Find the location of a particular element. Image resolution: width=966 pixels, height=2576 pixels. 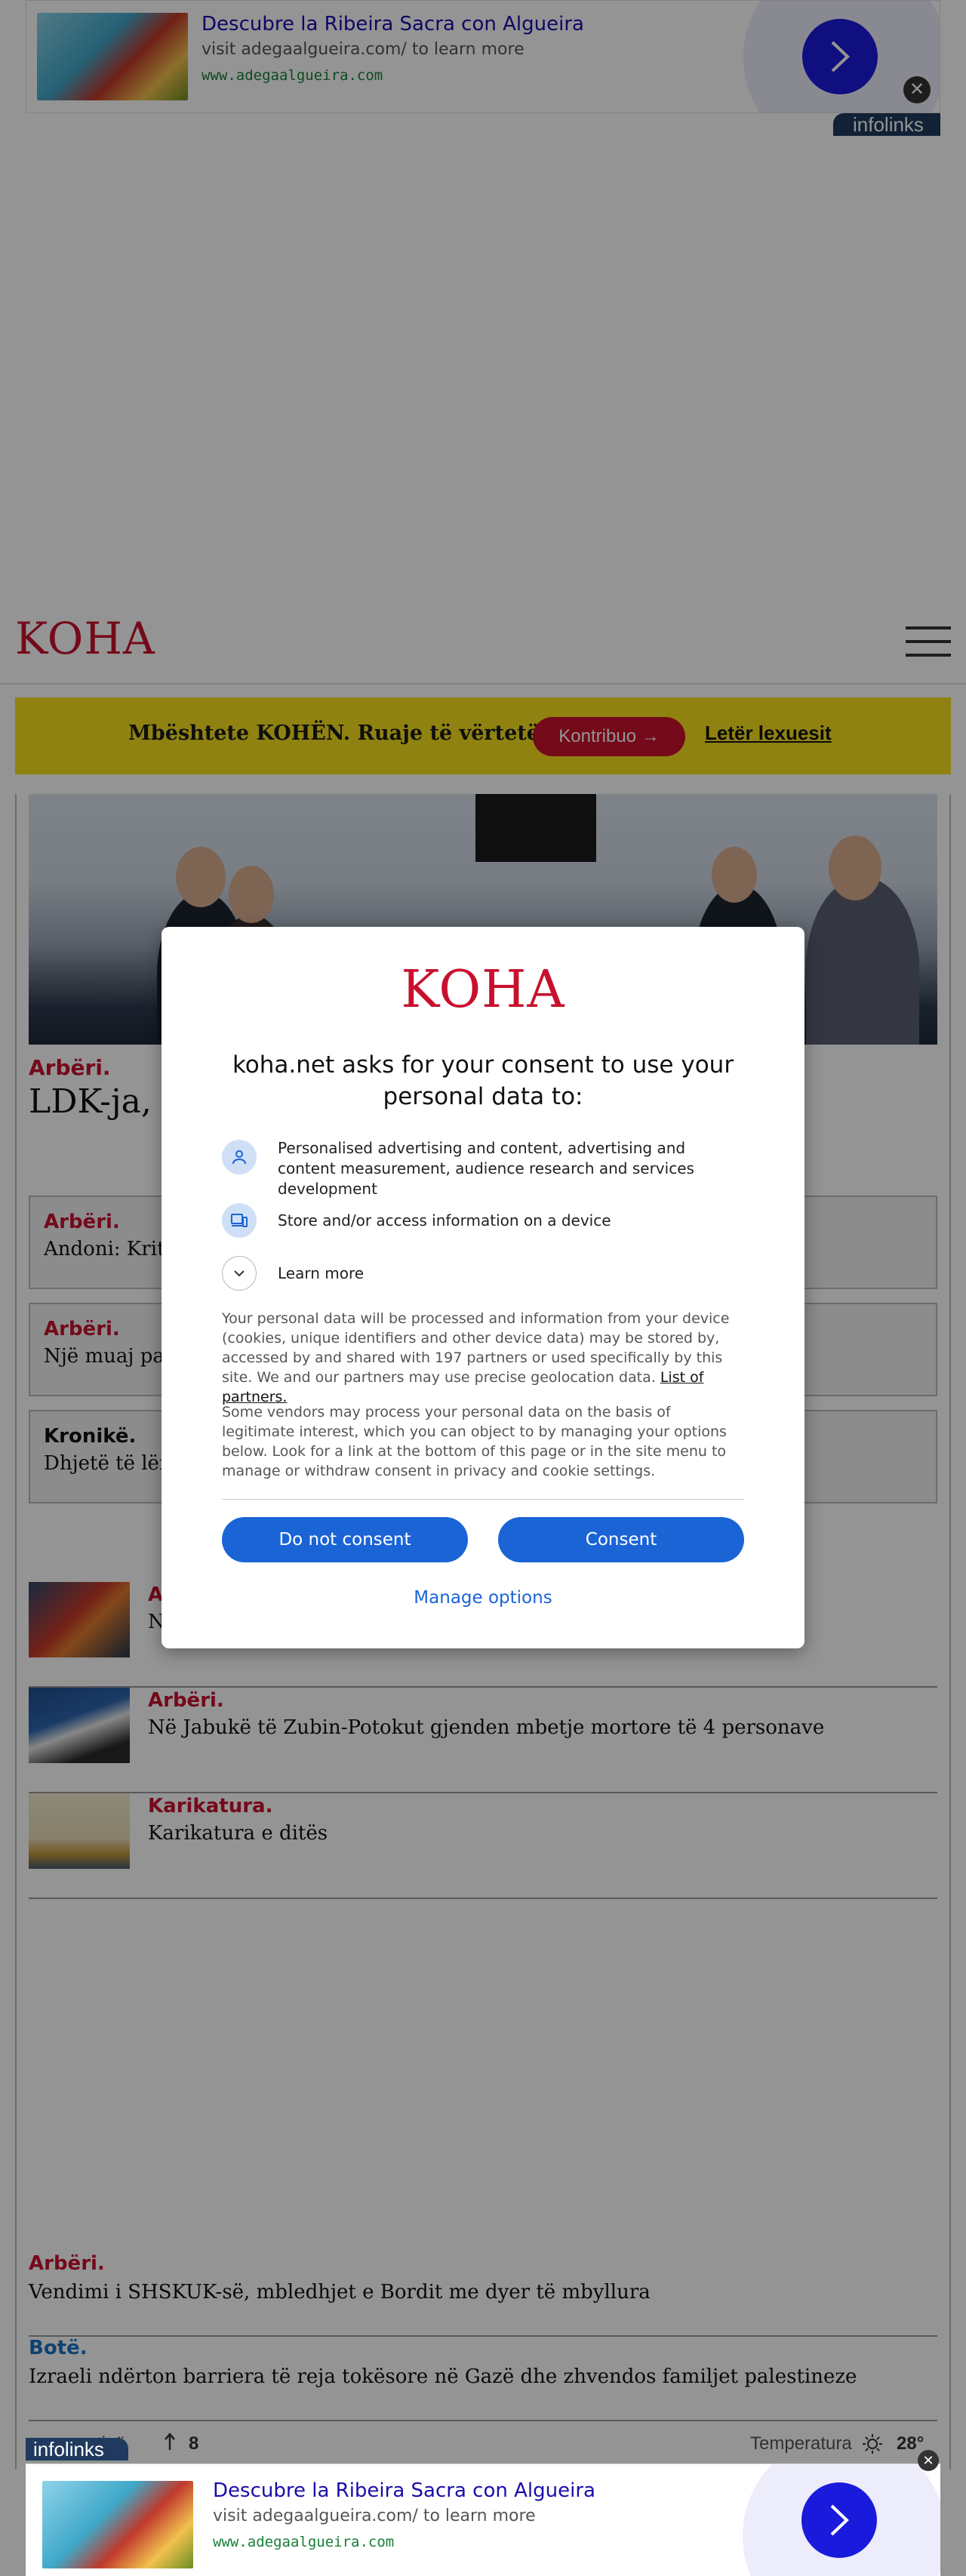

consent-button: Consent is located at coordinates (621, 1539).